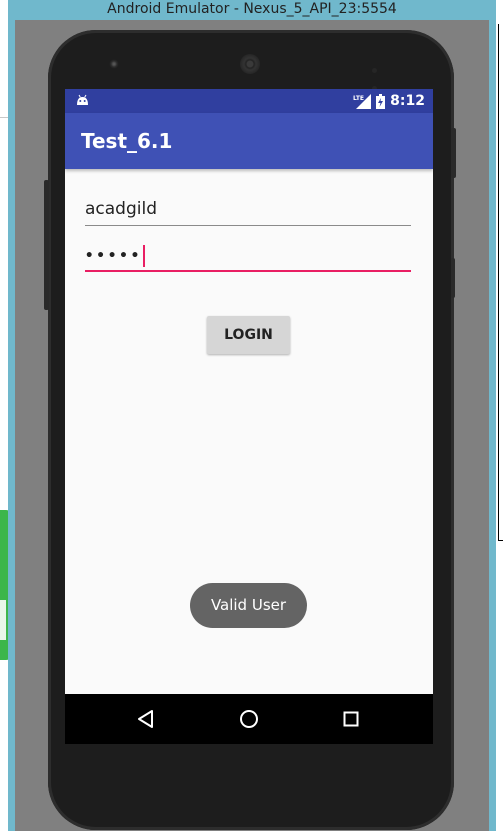  What do you see at coordinates (82, 99) in the screenshot?
I see `android-icon` at bounding box center [82, 99].